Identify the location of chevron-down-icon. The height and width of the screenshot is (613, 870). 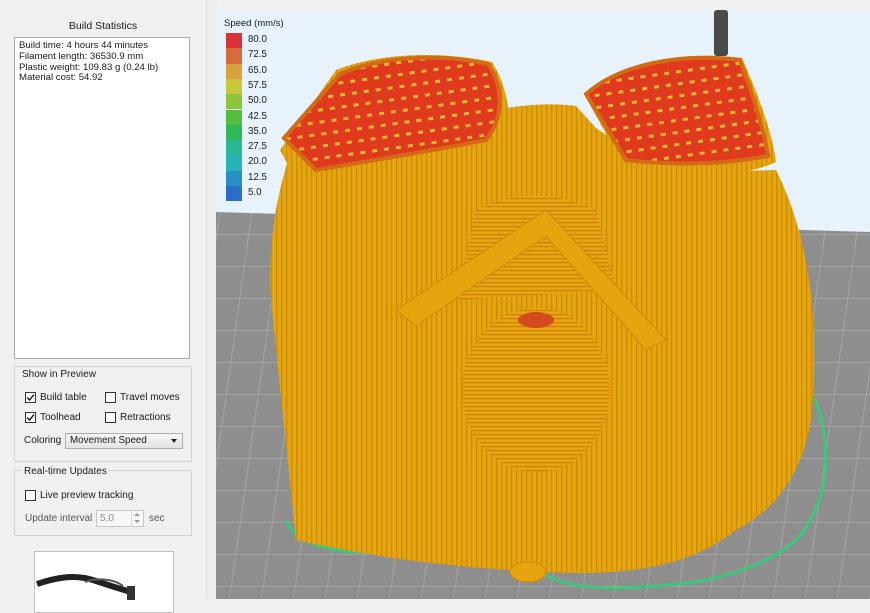
(174, 441).